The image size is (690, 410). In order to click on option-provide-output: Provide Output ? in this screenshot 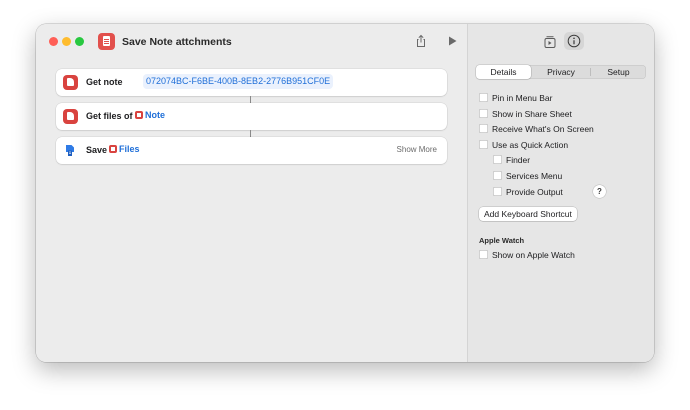, I will do `click(553, 191)`.